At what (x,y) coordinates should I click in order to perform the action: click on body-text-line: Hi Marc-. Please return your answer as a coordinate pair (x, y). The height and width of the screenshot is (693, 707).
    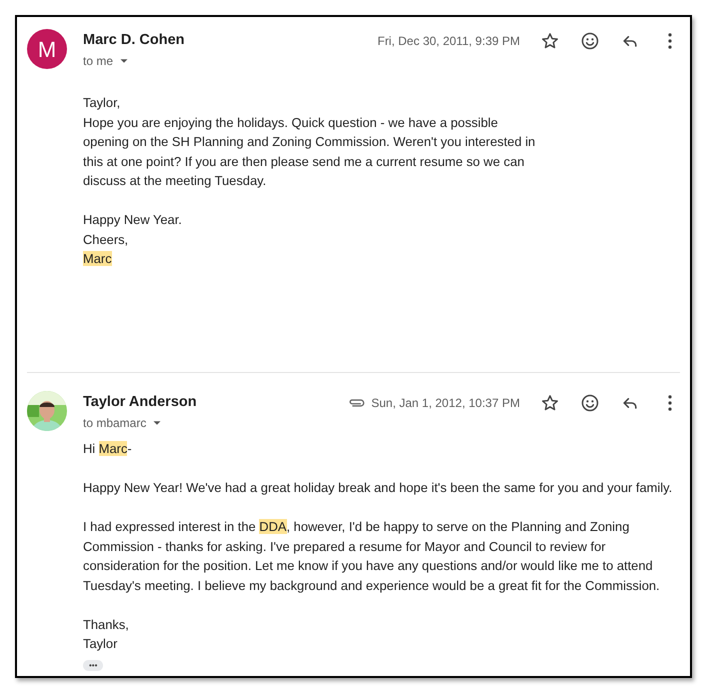
    Looking at the image, I should click on (108, 449).